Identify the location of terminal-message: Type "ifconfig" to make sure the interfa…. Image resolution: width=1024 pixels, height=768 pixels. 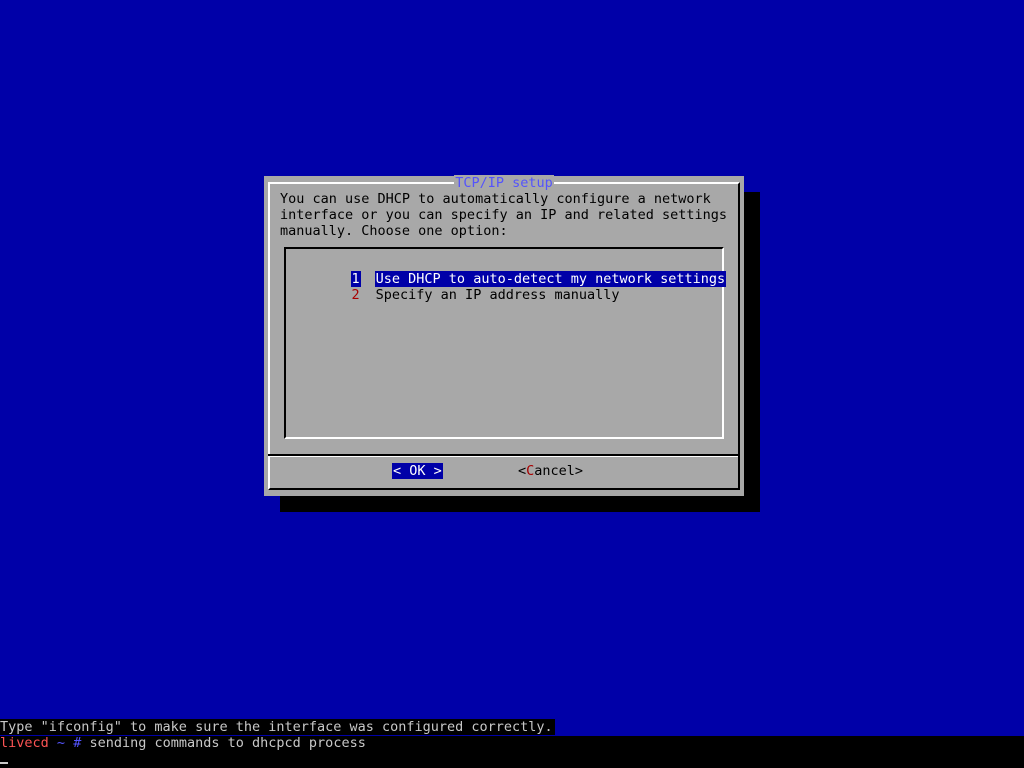
(277, 727).